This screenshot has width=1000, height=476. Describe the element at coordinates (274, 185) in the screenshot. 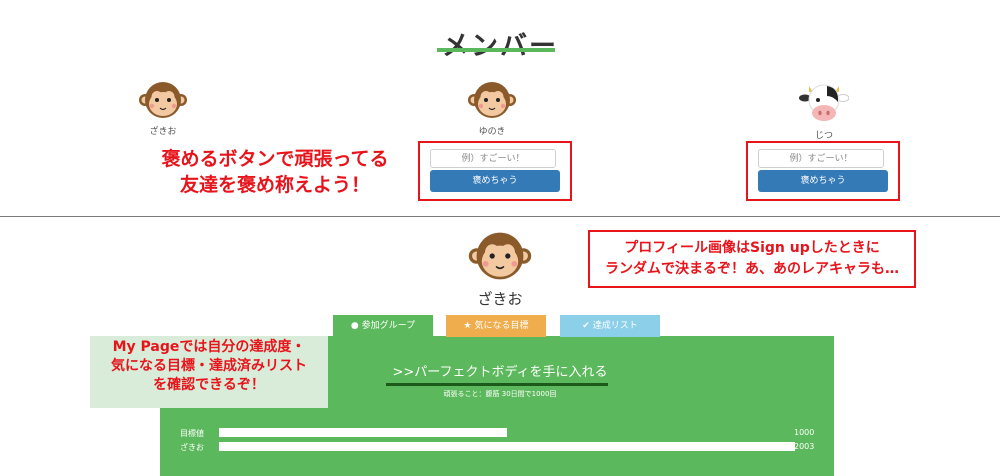

I see `annotation-line: 友達を褒め称えよう！` at that location.